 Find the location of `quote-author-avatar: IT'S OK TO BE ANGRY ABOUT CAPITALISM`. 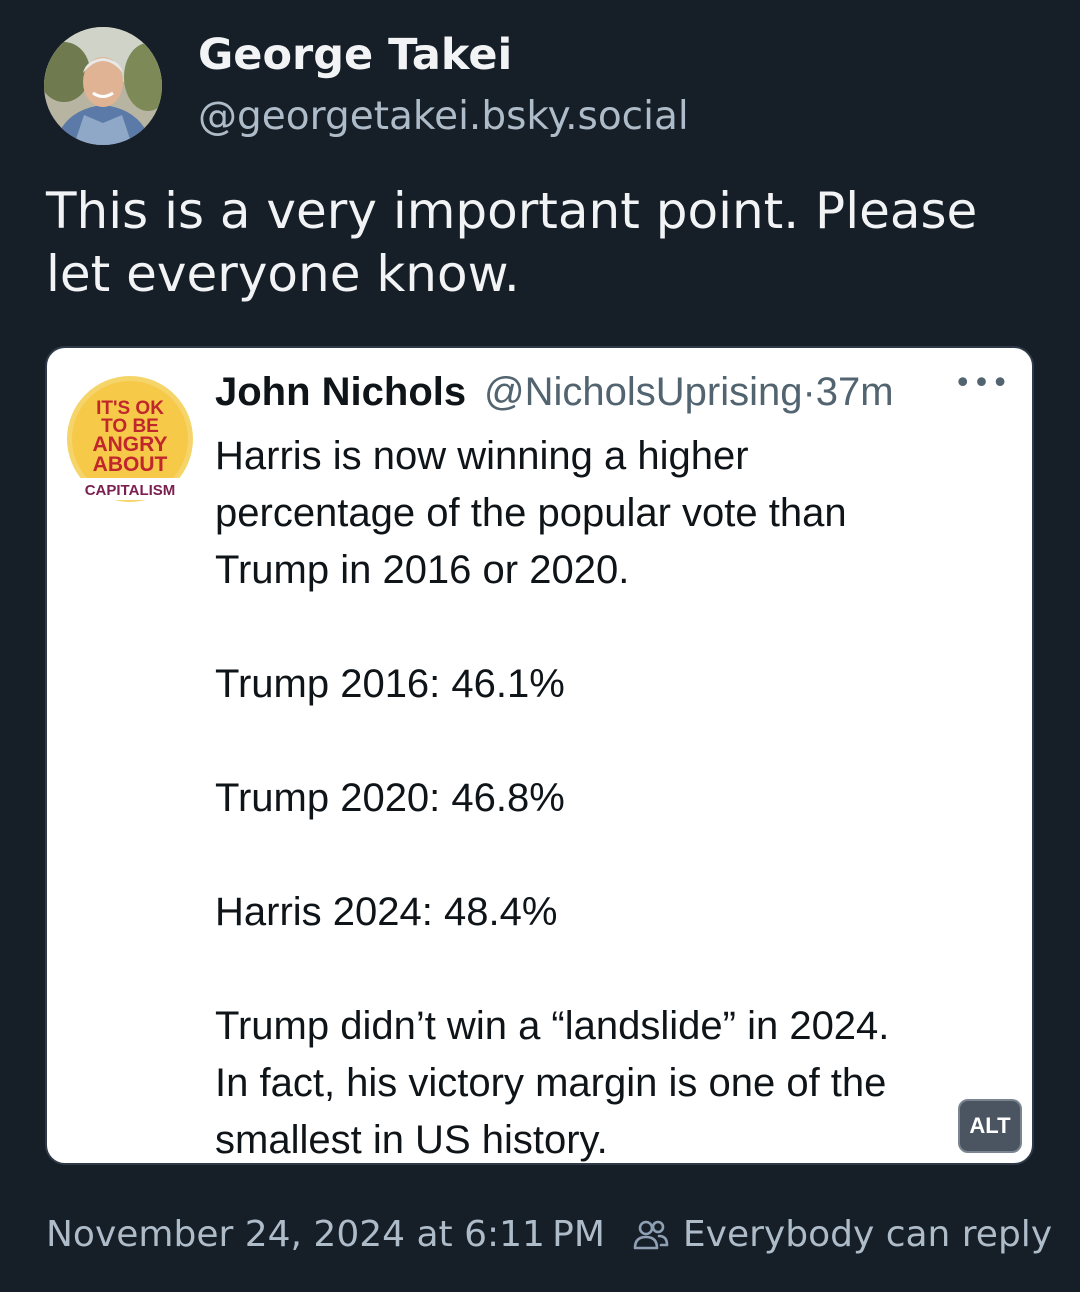

quote-author-avatar: IT'S OK TO BE ANGRY ABOUT CAPITALISM is located at coordinates (130, 439).